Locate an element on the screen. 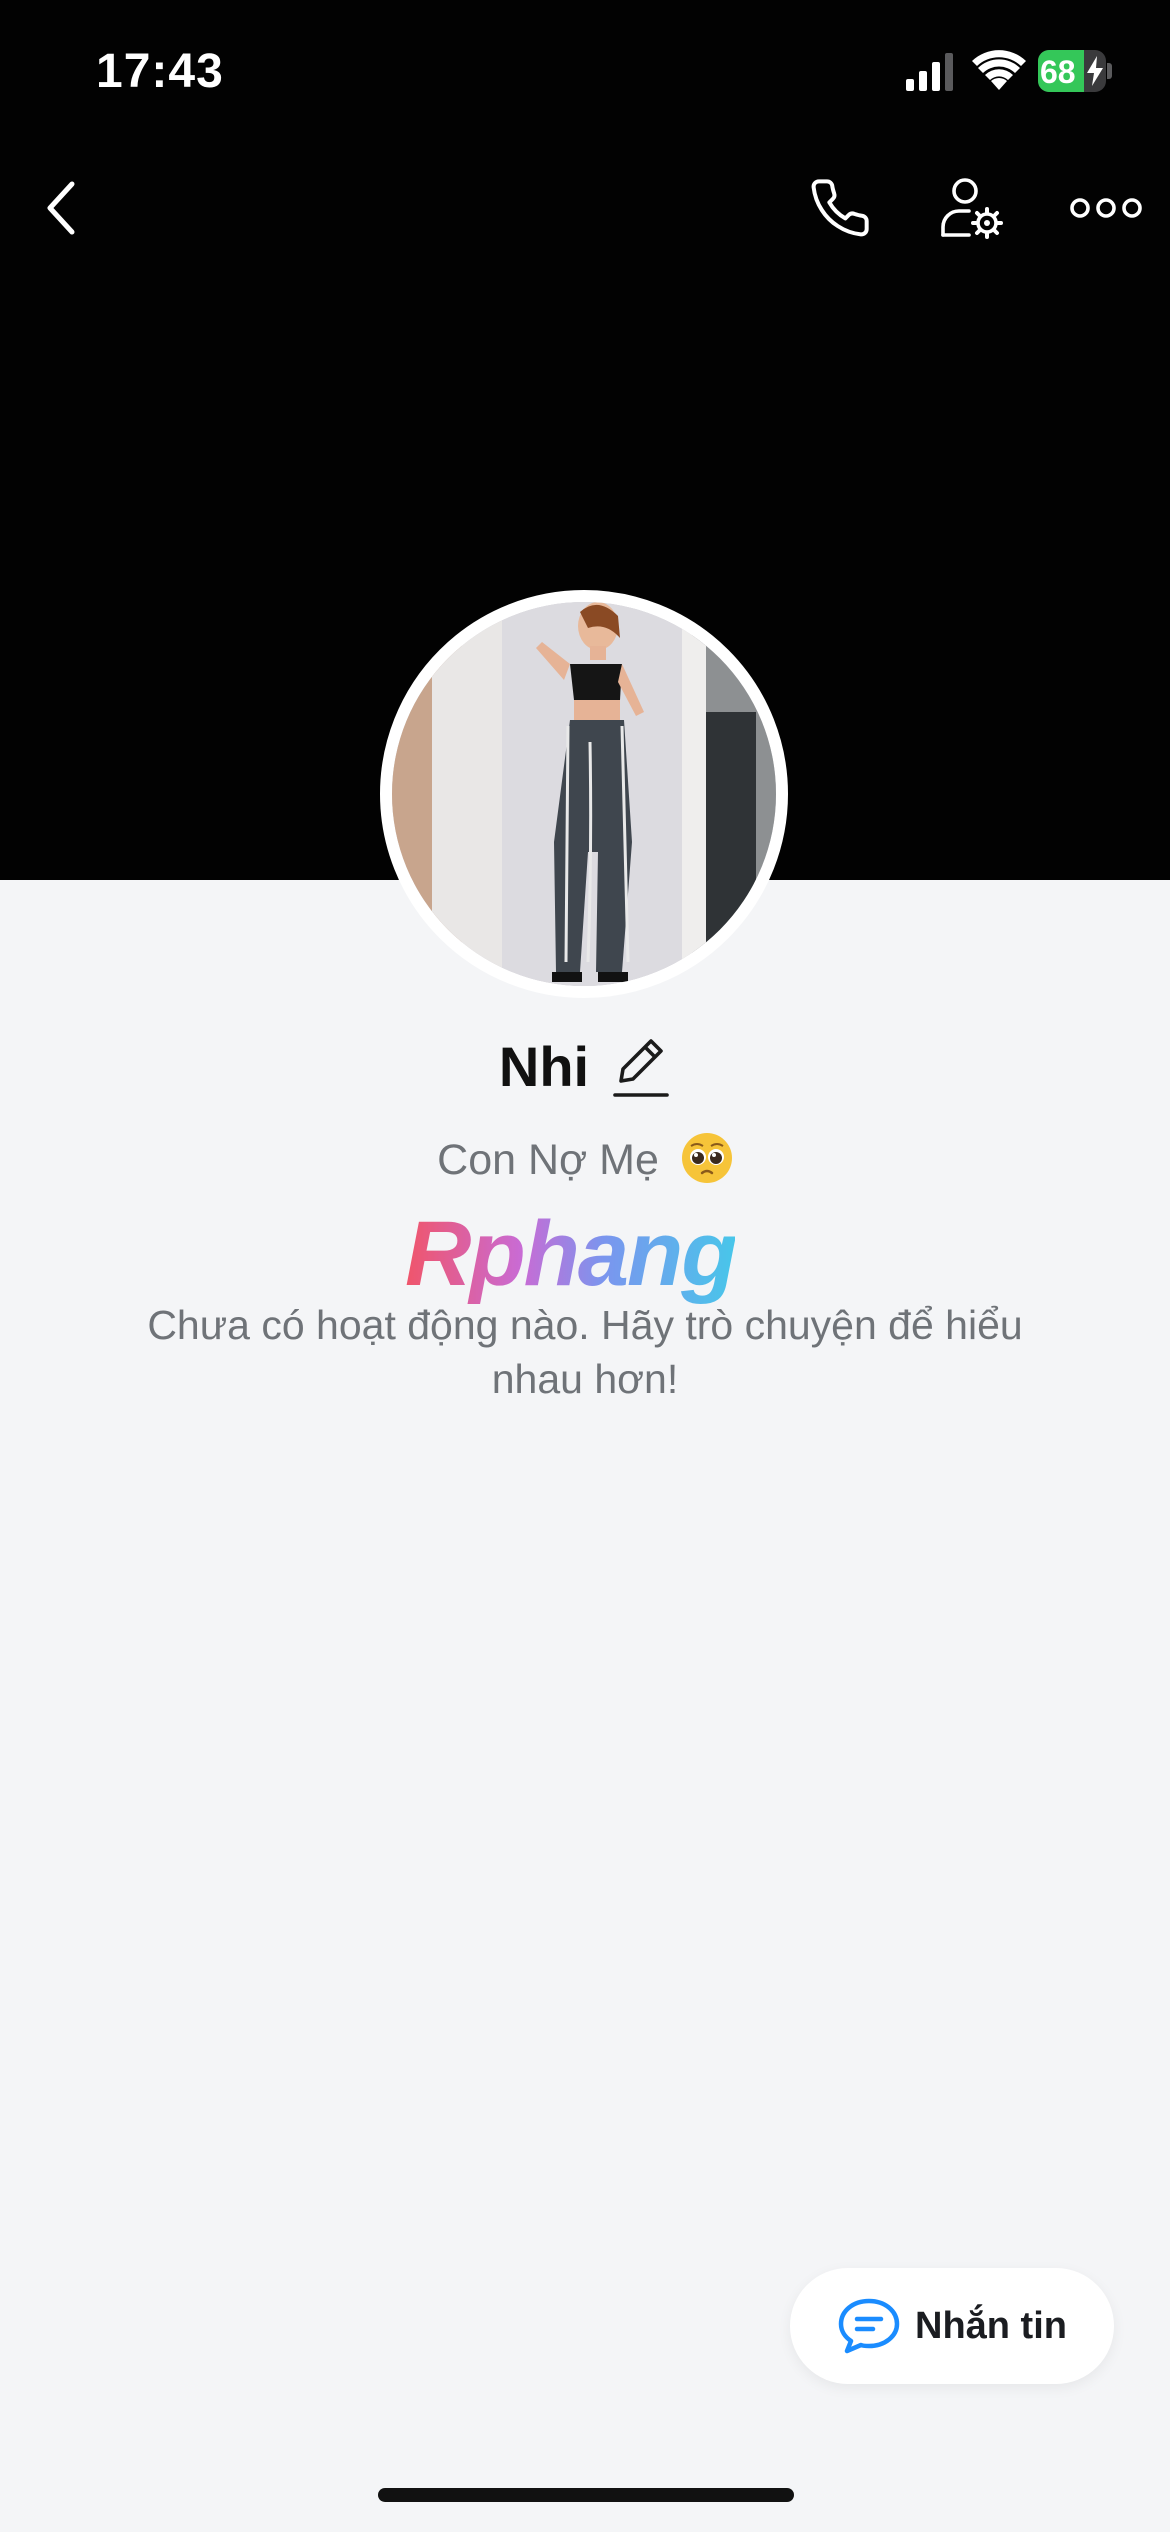 The image size is (1170, 2532). profile-settings-button is located at coordinates (972, 208).